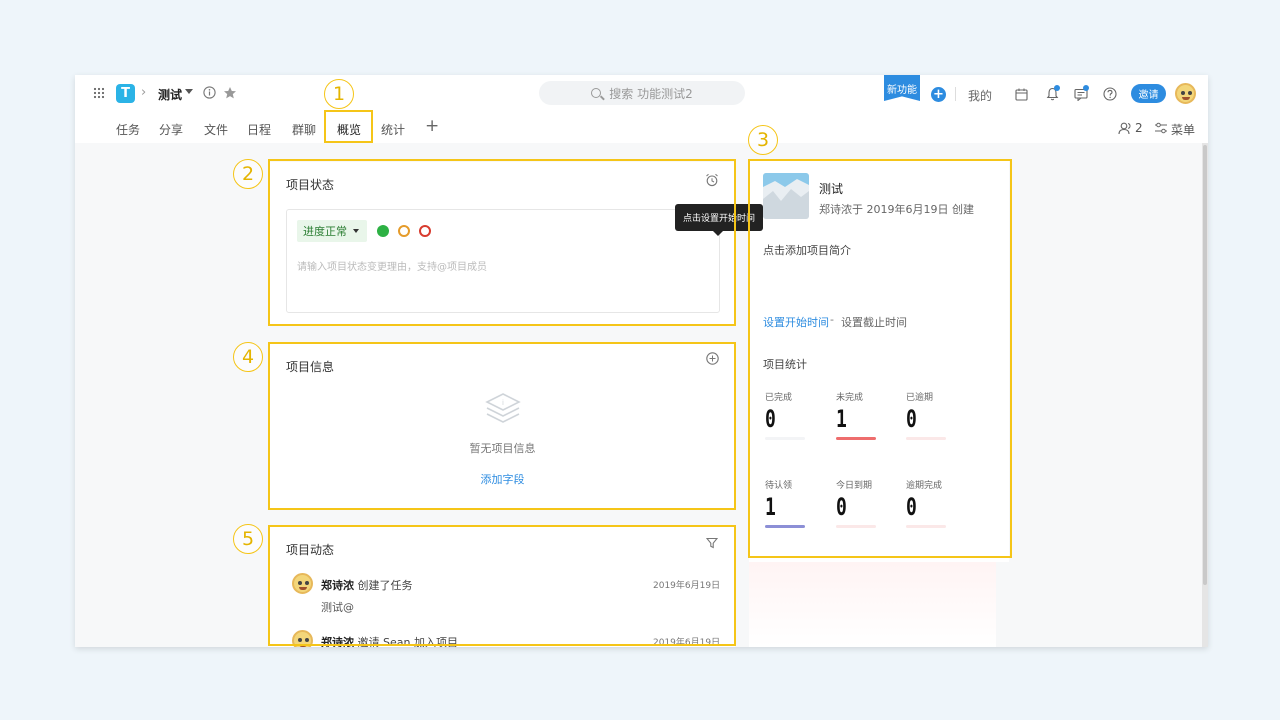 This screenshot has height=720, width=1280. I want to click on stats-title: 项目统计, so click(785, 364).